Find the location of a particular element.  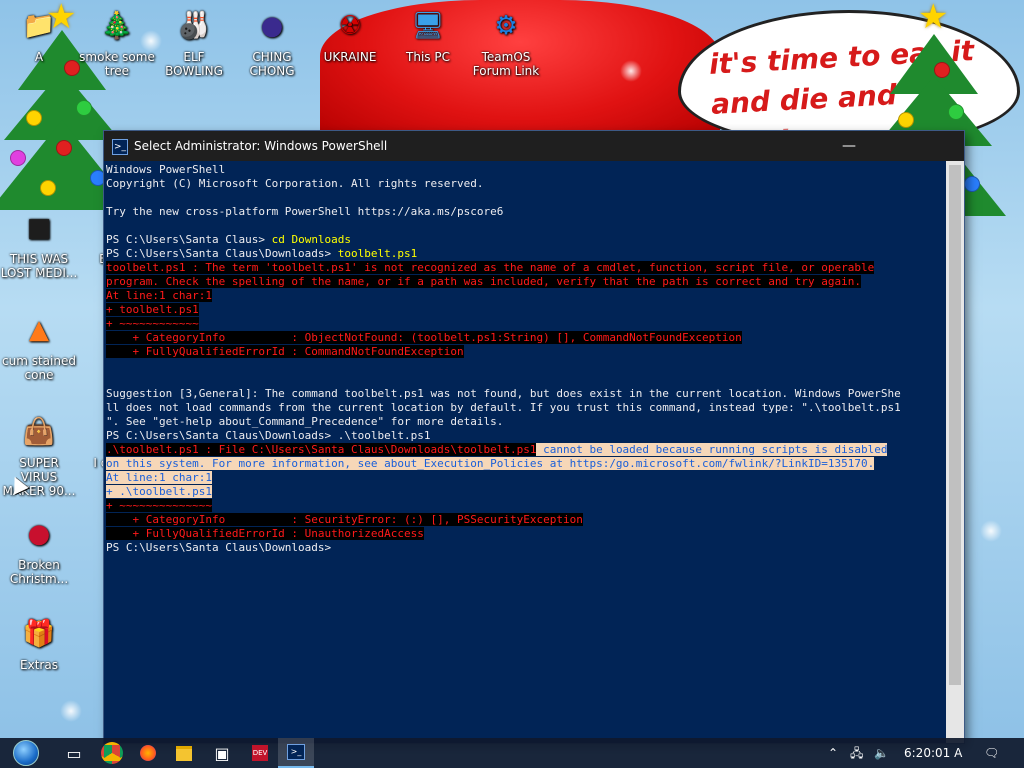

clock: 6:20:01 A is located at coordinates (933, 753).